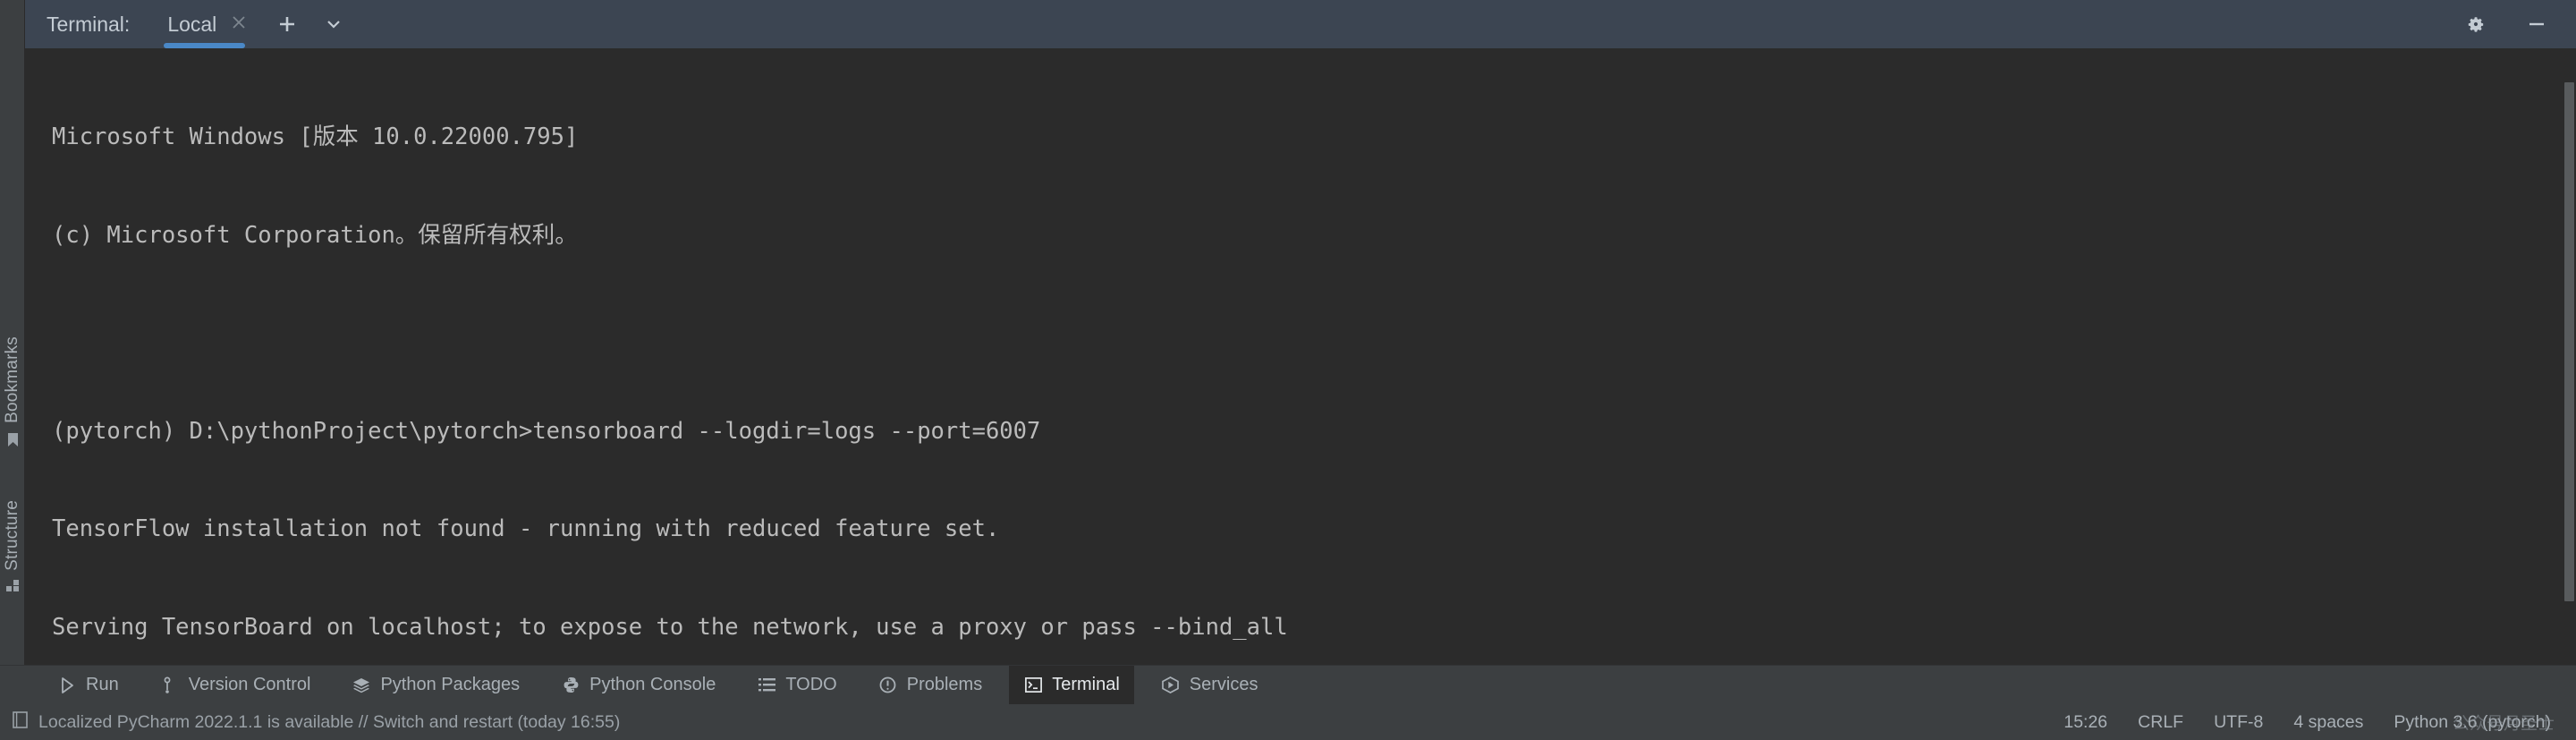 Image resolution: width=2576 pixels, height=740 pixels. Describe the element at coordinates (20, 722) in the screenshot. I see `book-icon` at that location.